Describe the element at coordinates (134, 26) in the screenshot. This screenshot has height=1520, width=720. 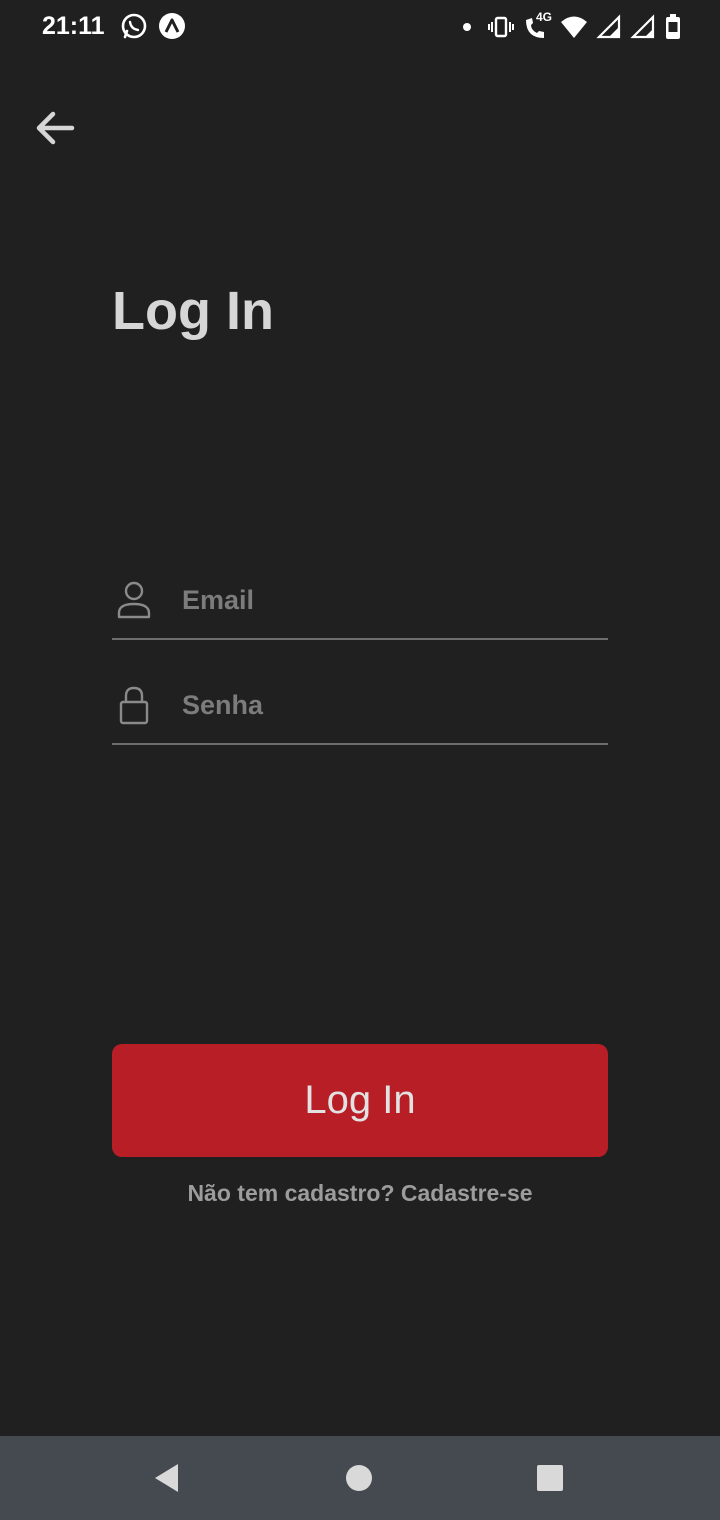
I see `whatsapp-icon` at that location.